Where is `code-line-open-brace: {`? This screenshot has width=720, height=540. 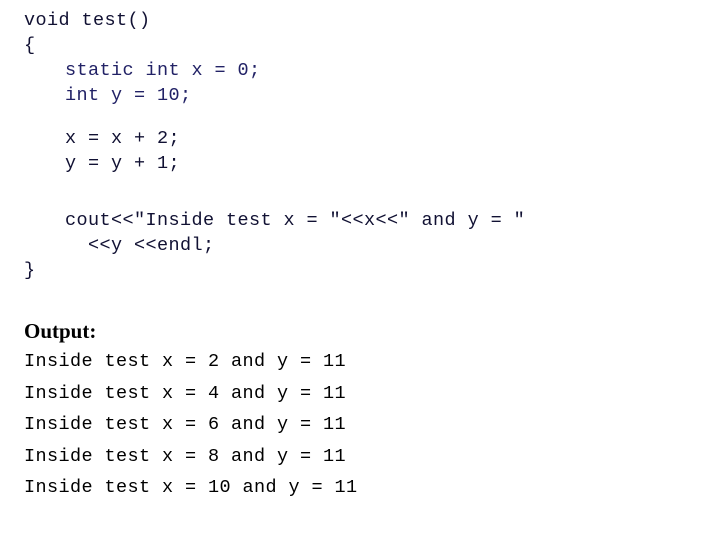 code-line-open-brace: { is located at coordinates (30, 45).